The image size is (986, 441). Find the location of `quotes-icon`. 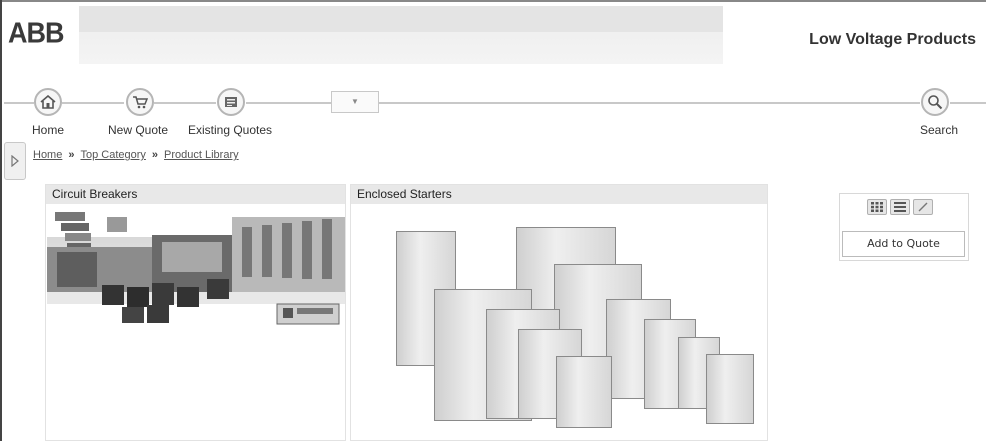

quotes-icon is located at coordinates (231, 102).